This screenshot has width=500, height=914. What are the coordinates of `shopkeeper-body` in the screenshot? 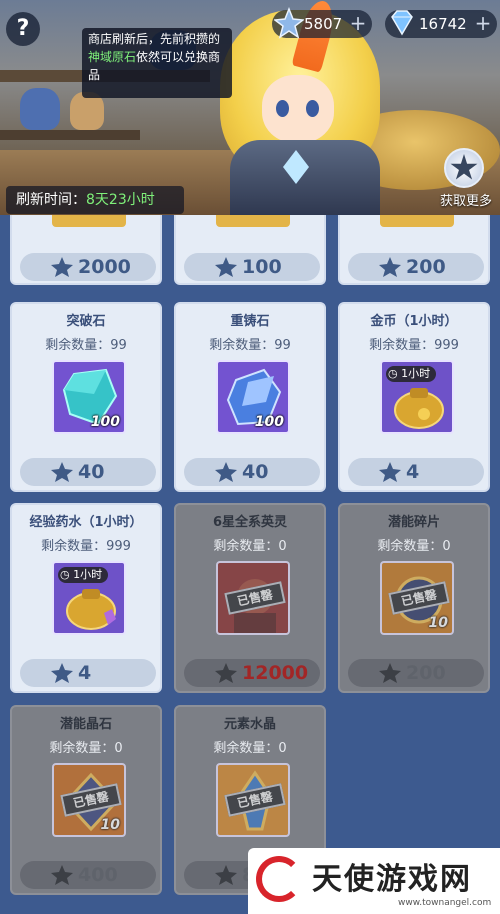 It's located at (305, 177).